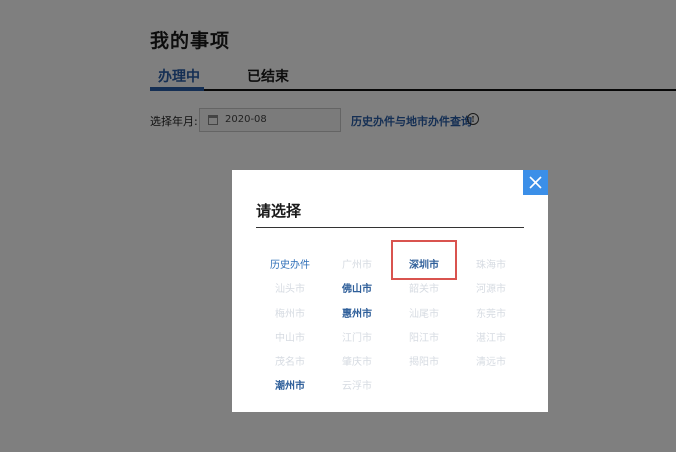 The image size is (676, 452). What do you see at coordinates (424, 362) in the screenshot?
I see `city-option: 揭阳市` at bounding box center [424, 362].